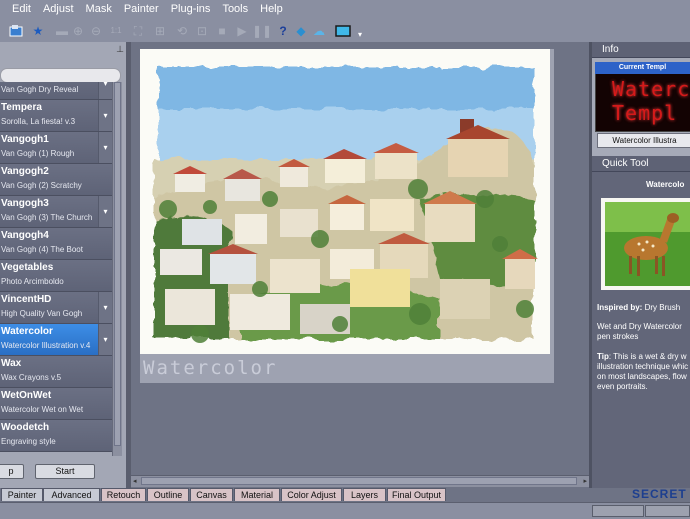 The image size is (690, 519). What do you see at coordinates (138, 31) in the screenshot?
I see `fit-icon: ⛶` at bounding box center [138, 31].